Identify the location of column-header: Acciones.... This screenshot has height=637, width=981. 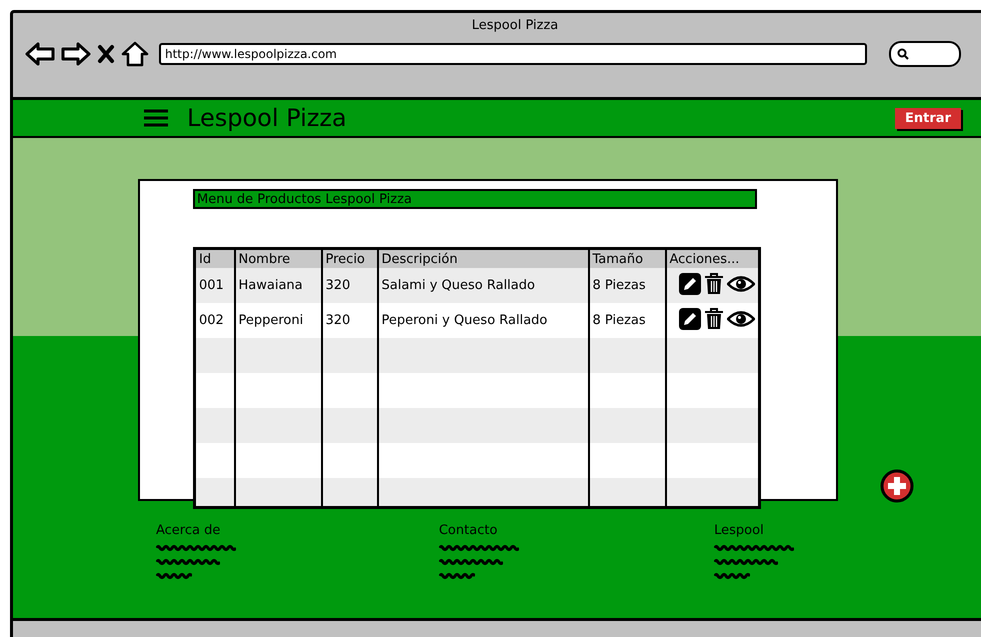
(713, 258).